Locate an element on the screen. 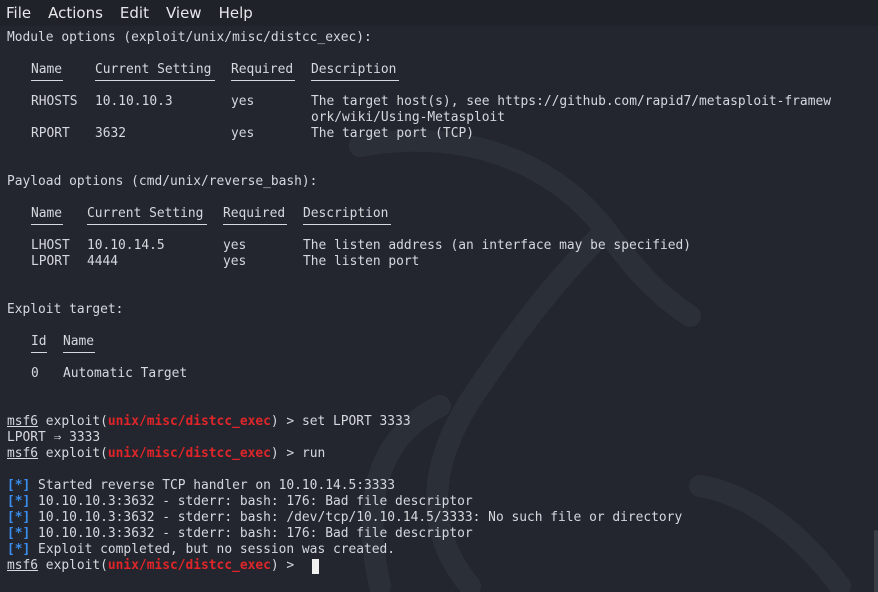  target-header-underline is located at coordinates (51, 346).